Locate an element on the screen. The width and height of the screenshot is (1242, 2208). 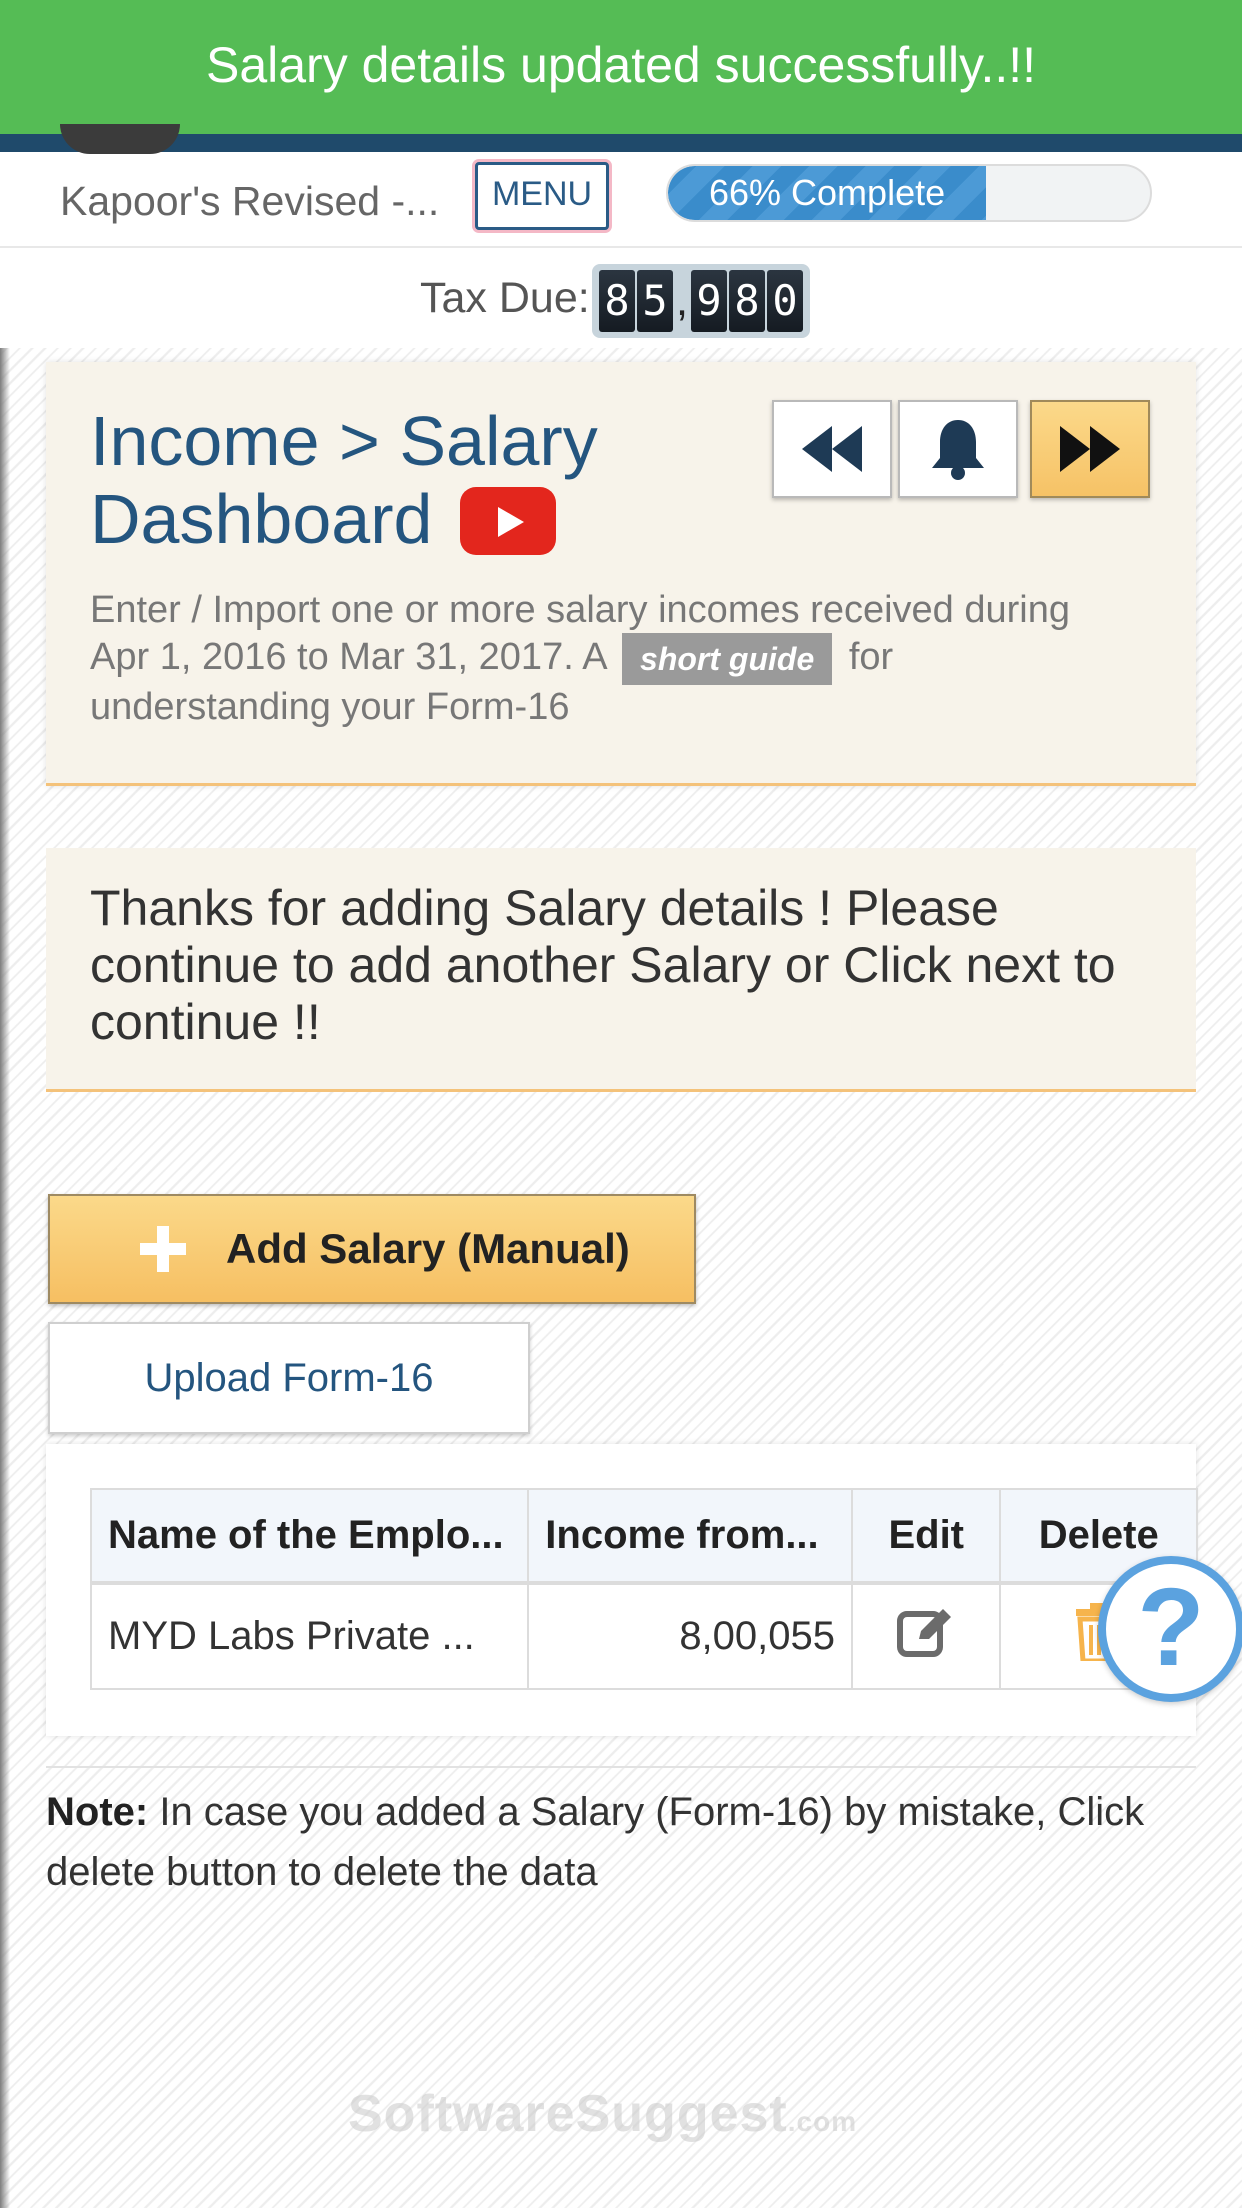
progress-label: 66% Complete is located at coordinates (827, 192).